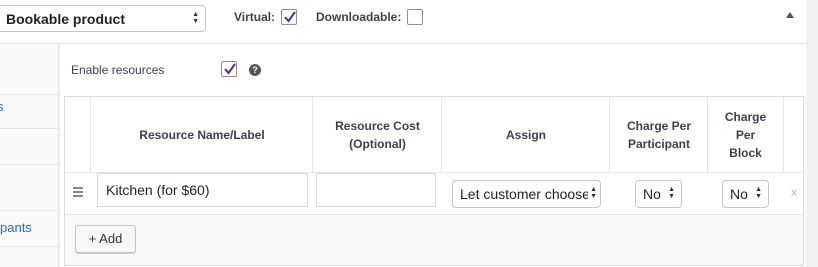  I want to click on assign-value: Let customer choose, so click(525, 194).